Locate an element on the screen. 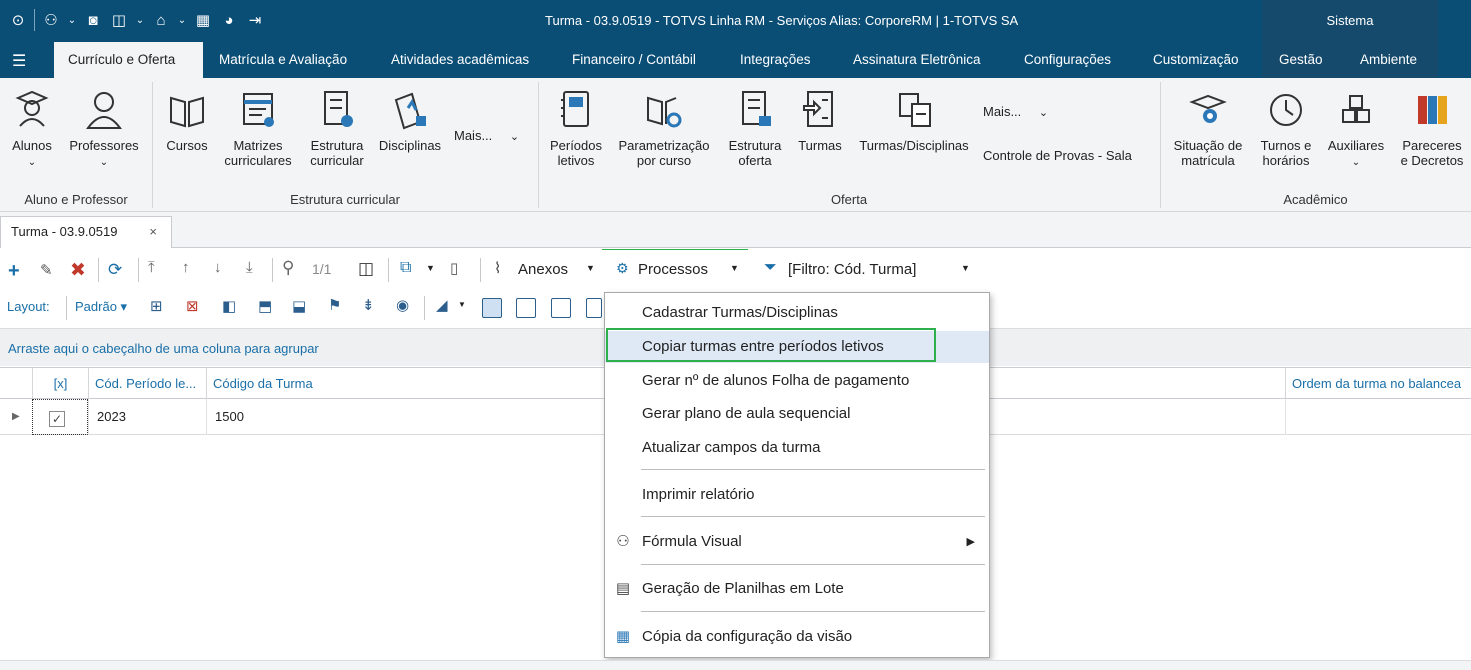 This screenshot has height=670, width=1471. row-checkbox: ✓ is located at coordinates (60, 417).